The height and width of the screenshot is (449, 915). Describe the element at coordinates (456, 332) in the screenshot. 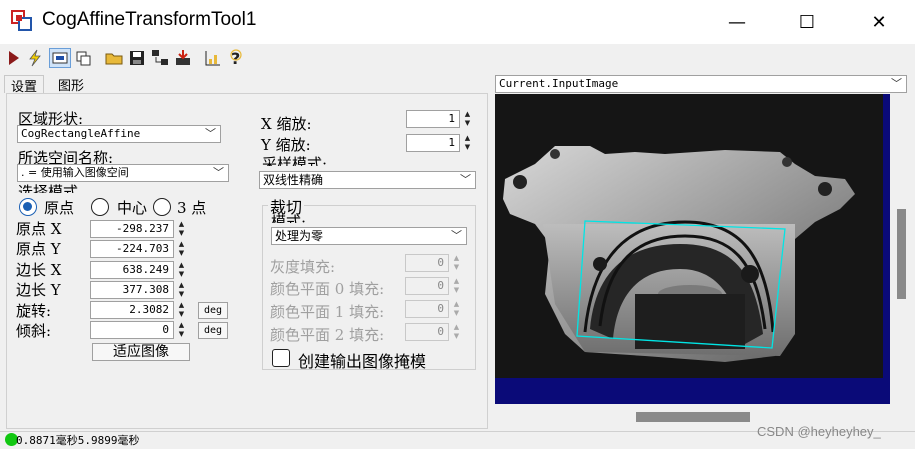

I see `plane2-fill-spinner: ▲ ▼` at that location.